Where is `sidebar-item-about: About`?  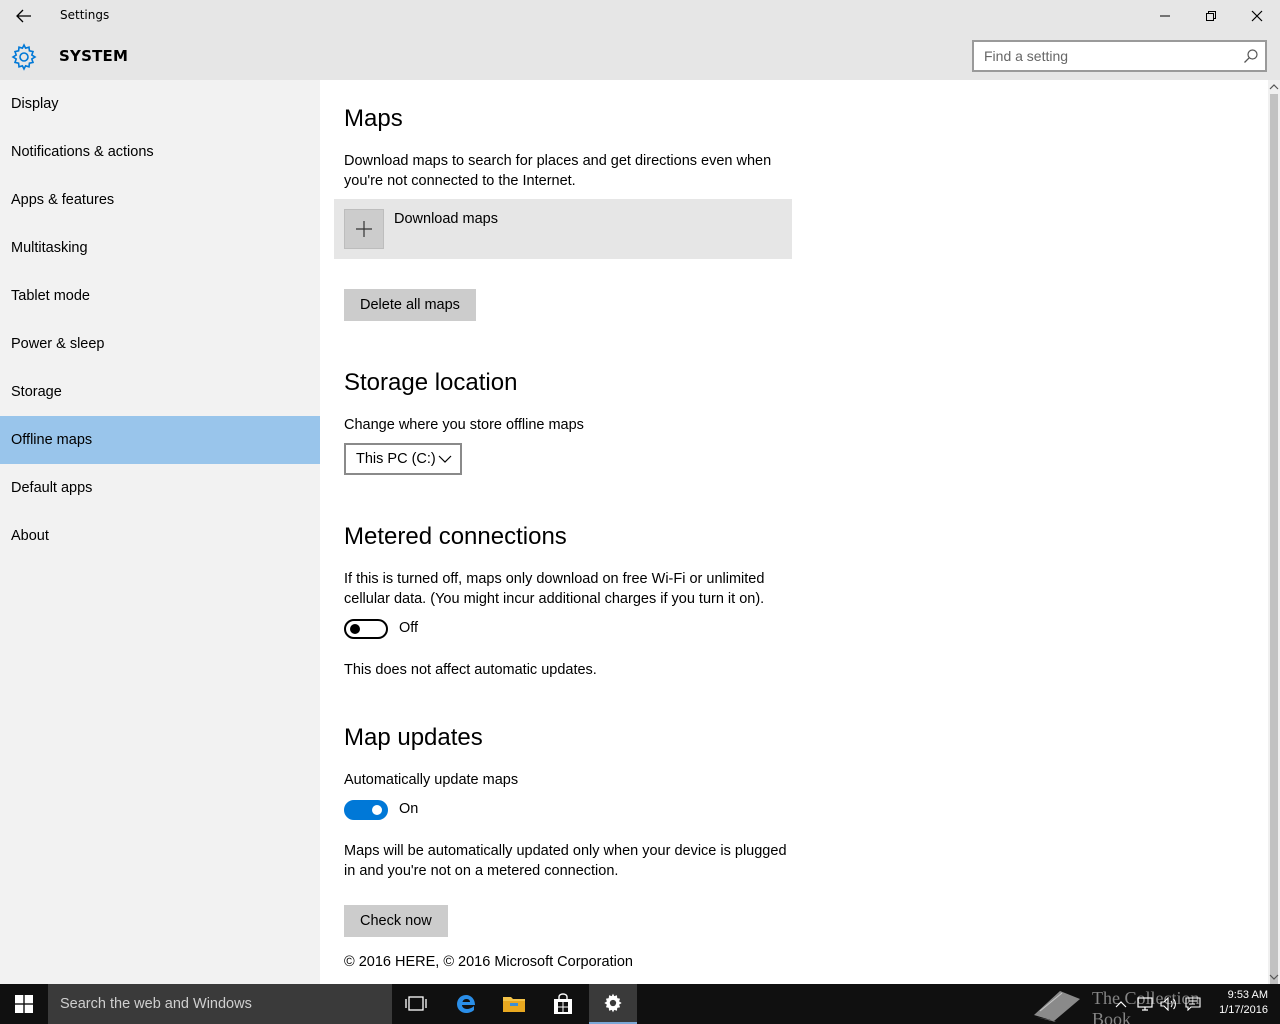 sidebar-item-about: About is located at coordinates (160, 536).